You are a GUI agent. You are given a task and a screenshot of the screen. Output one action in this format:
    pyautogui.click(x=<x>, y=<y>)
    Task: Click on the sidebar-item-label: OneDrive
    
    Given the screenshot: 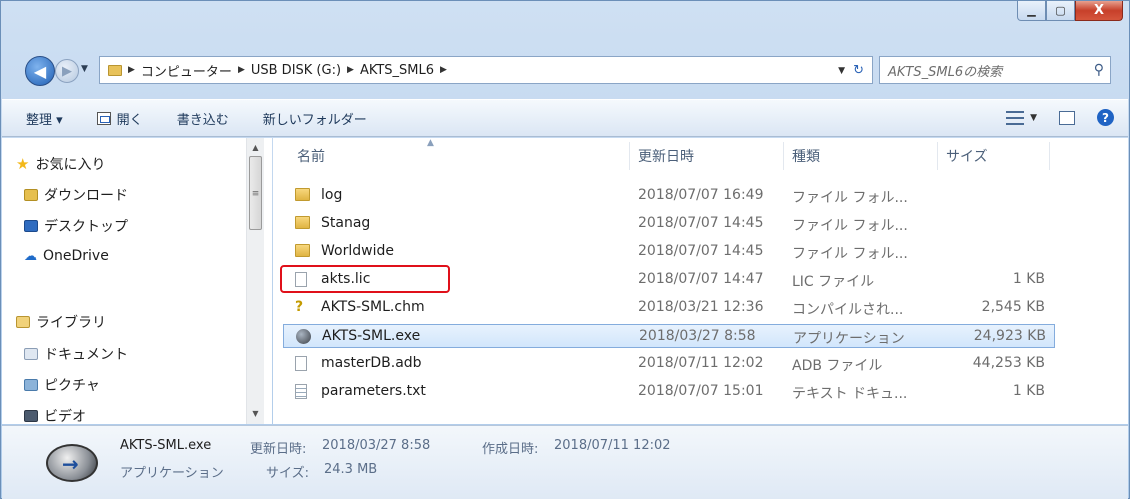 What is the action you would take?
    pyautogui.click(x=76, y=256)
    